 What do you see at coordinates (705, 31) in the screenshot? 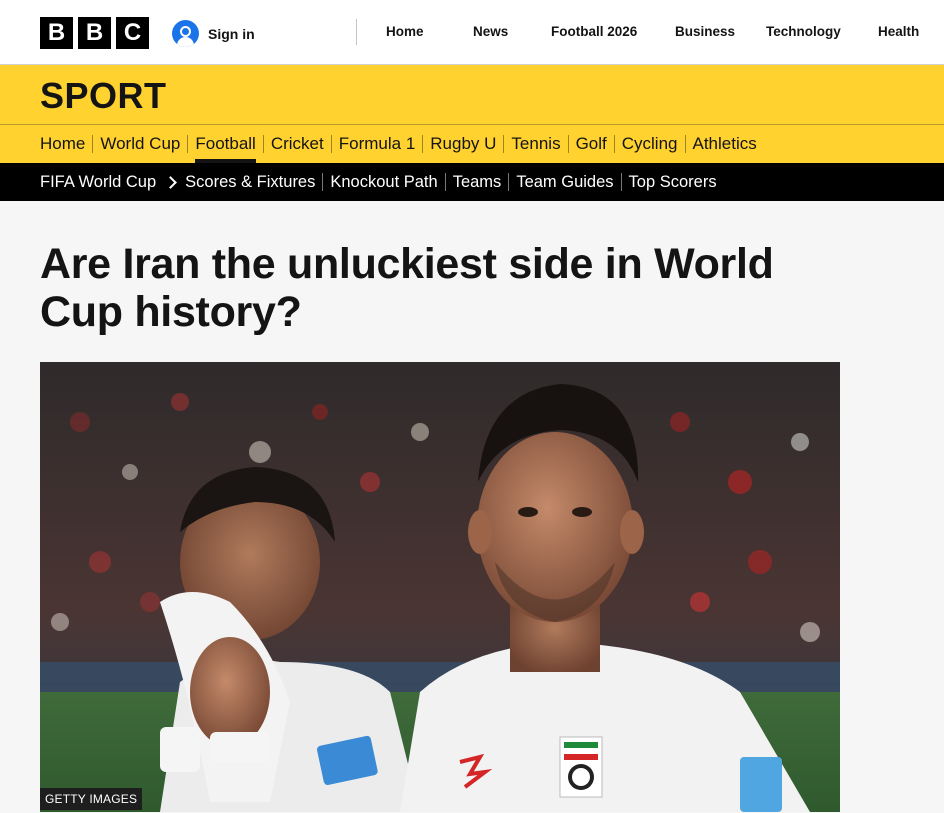
I see `global-nav-business: Business` at bounding box center [705, 31].